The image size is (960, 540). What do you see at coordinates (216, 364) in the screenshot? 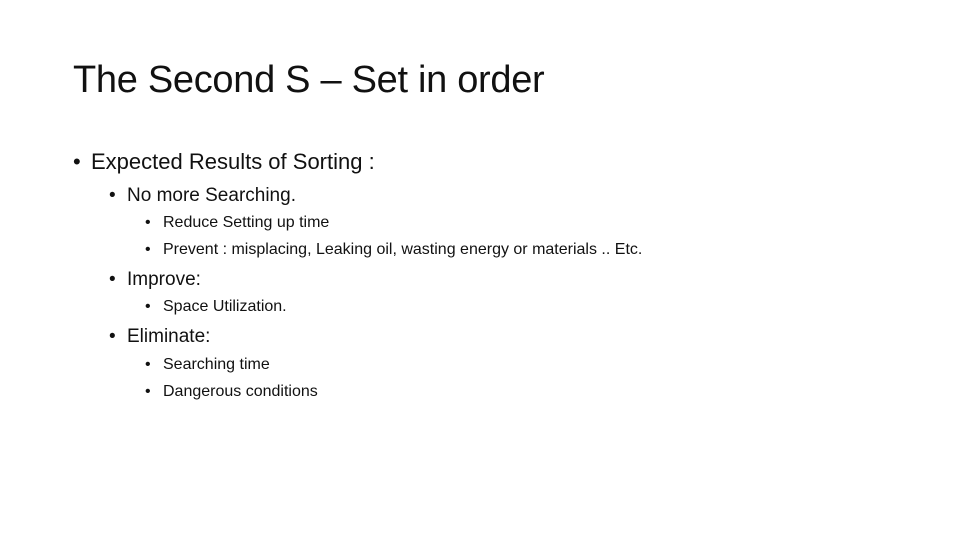
I see `bullet-text: Searching time` at bounding box center [216, 364].